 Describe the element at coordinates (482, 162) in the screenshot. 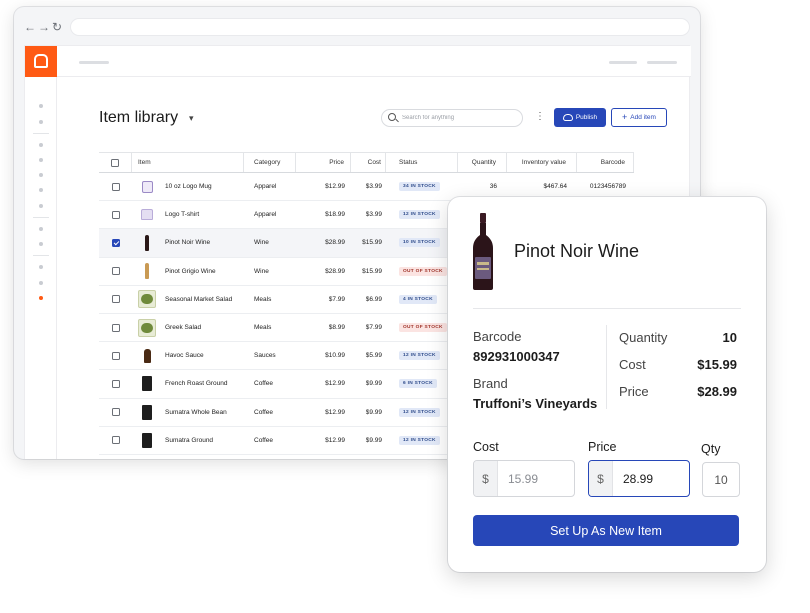

I see `column-header-quantity: Quantity` at that location.